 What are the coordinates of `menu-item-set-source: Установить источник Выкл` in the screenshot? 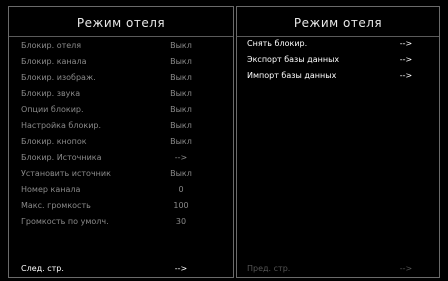 It's located at (121, 174).